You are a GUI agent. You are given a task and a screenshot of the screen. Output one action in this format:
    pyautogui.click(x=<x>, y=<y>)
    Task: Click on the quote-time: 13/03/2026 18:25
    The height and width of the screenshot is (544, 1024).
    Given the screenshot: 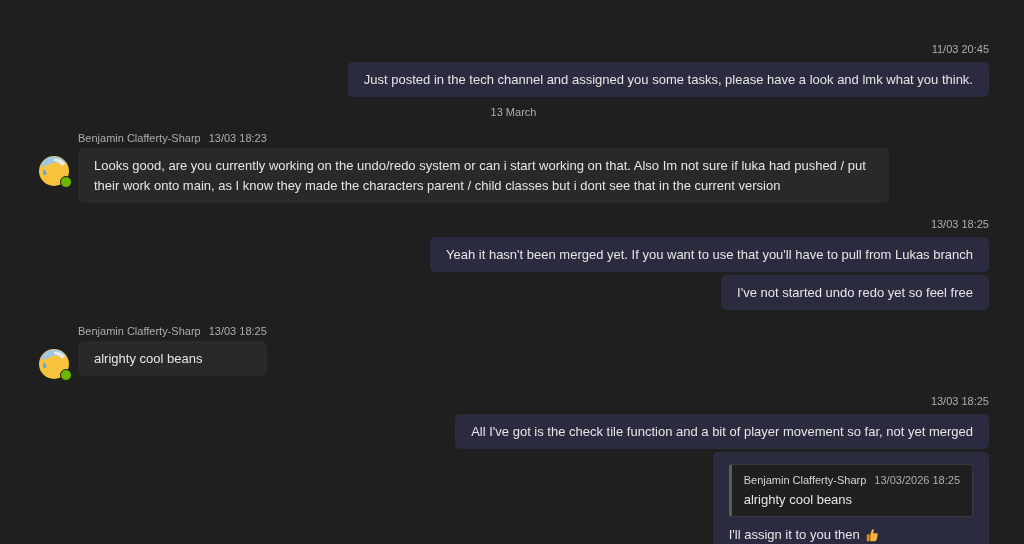 What is the action you would take?
    pyautogui.click(x=917, y=480)
    